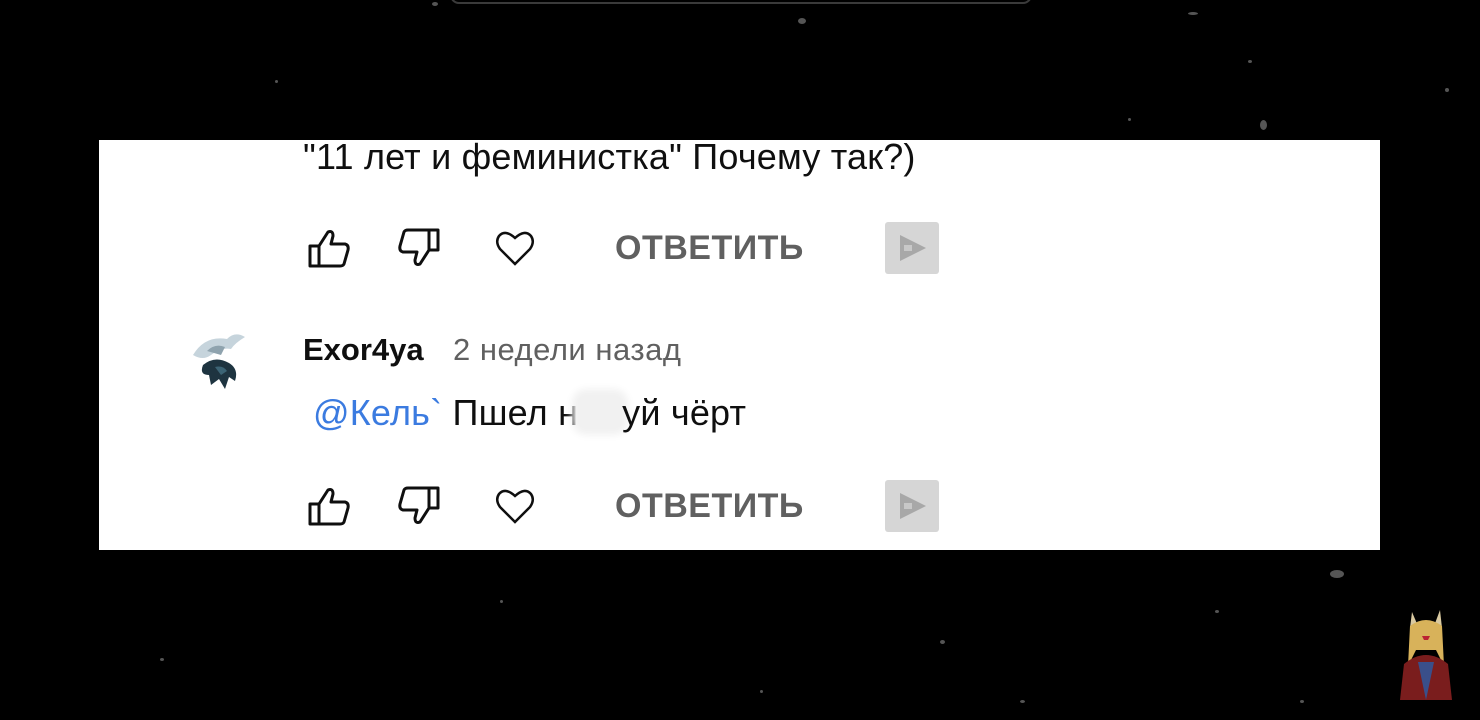 The width and height of the screenshot is (1480, 720). What do you see at coordinates (684, 412) in the screenshot?
I see `reply-text-after-blur: уй чёрт` at bounding box center [684, 412].